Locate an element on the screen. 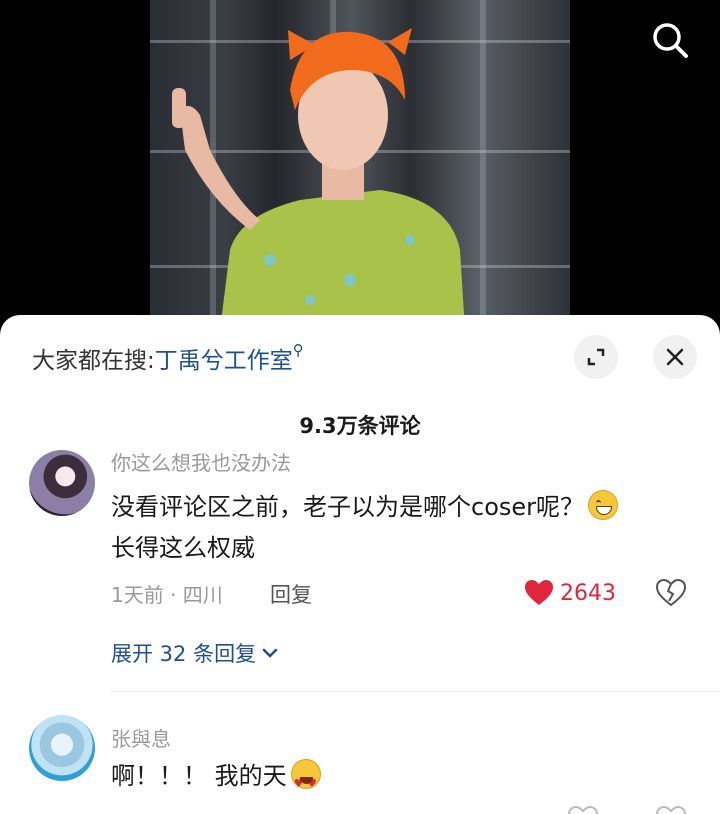 Image resolution: width=720 pixels, height=814 pixels. search-button is located at coordinates (670, 40).